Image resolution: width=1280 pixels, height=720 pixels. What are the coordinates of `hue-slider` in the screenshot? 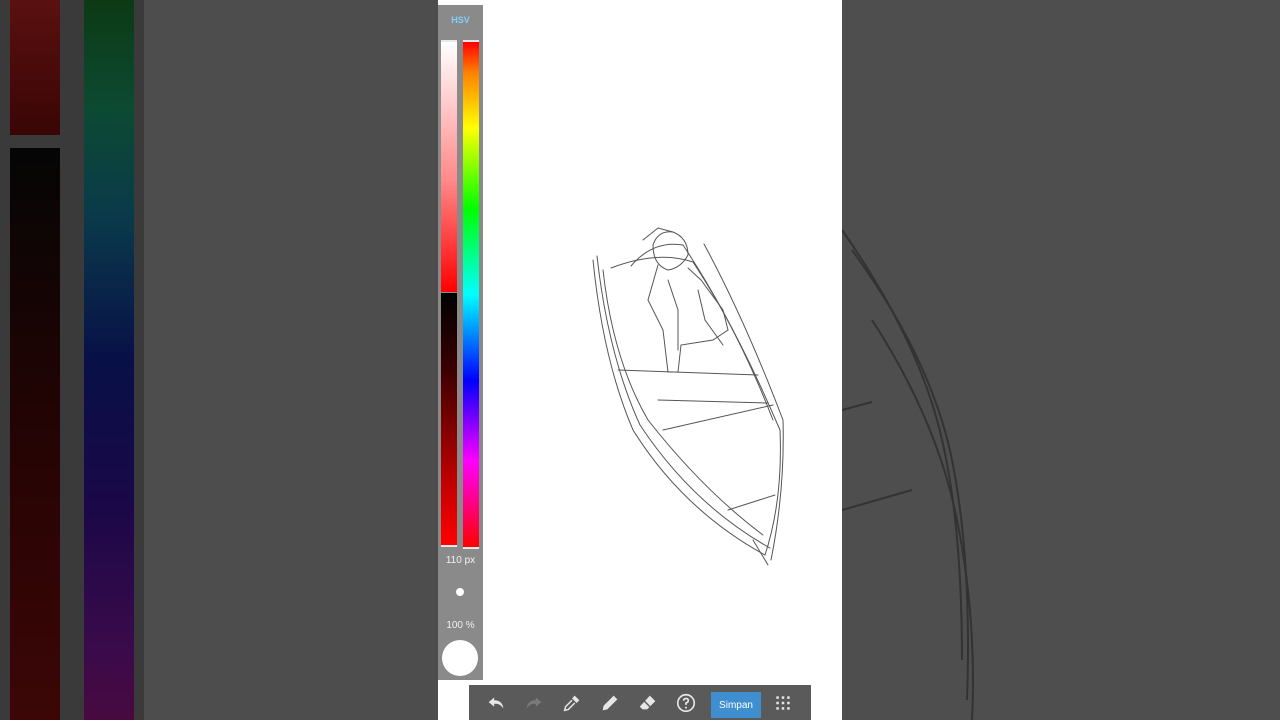 It's located at (471, 294).